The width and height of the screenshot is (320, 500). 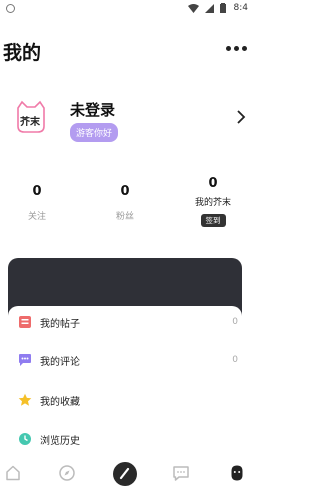 What do you see at coordinates (240, 8) in the screenshot?
I see `status-time: 8:4` at bounding box center [240, 8].